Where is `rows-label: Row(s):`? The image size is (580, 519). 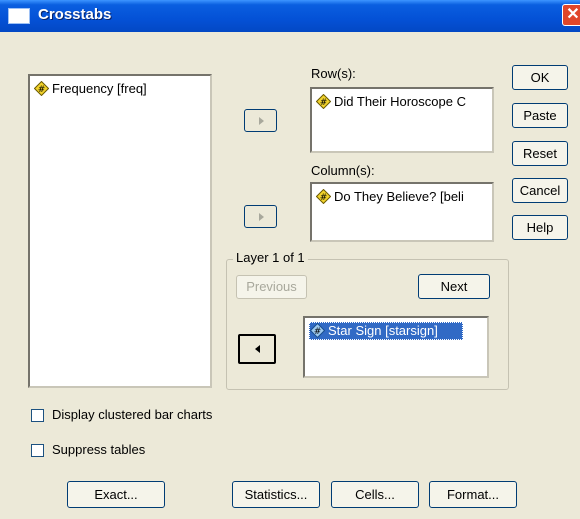 rows-label: Row(s): is located at coordinates (333, 73).